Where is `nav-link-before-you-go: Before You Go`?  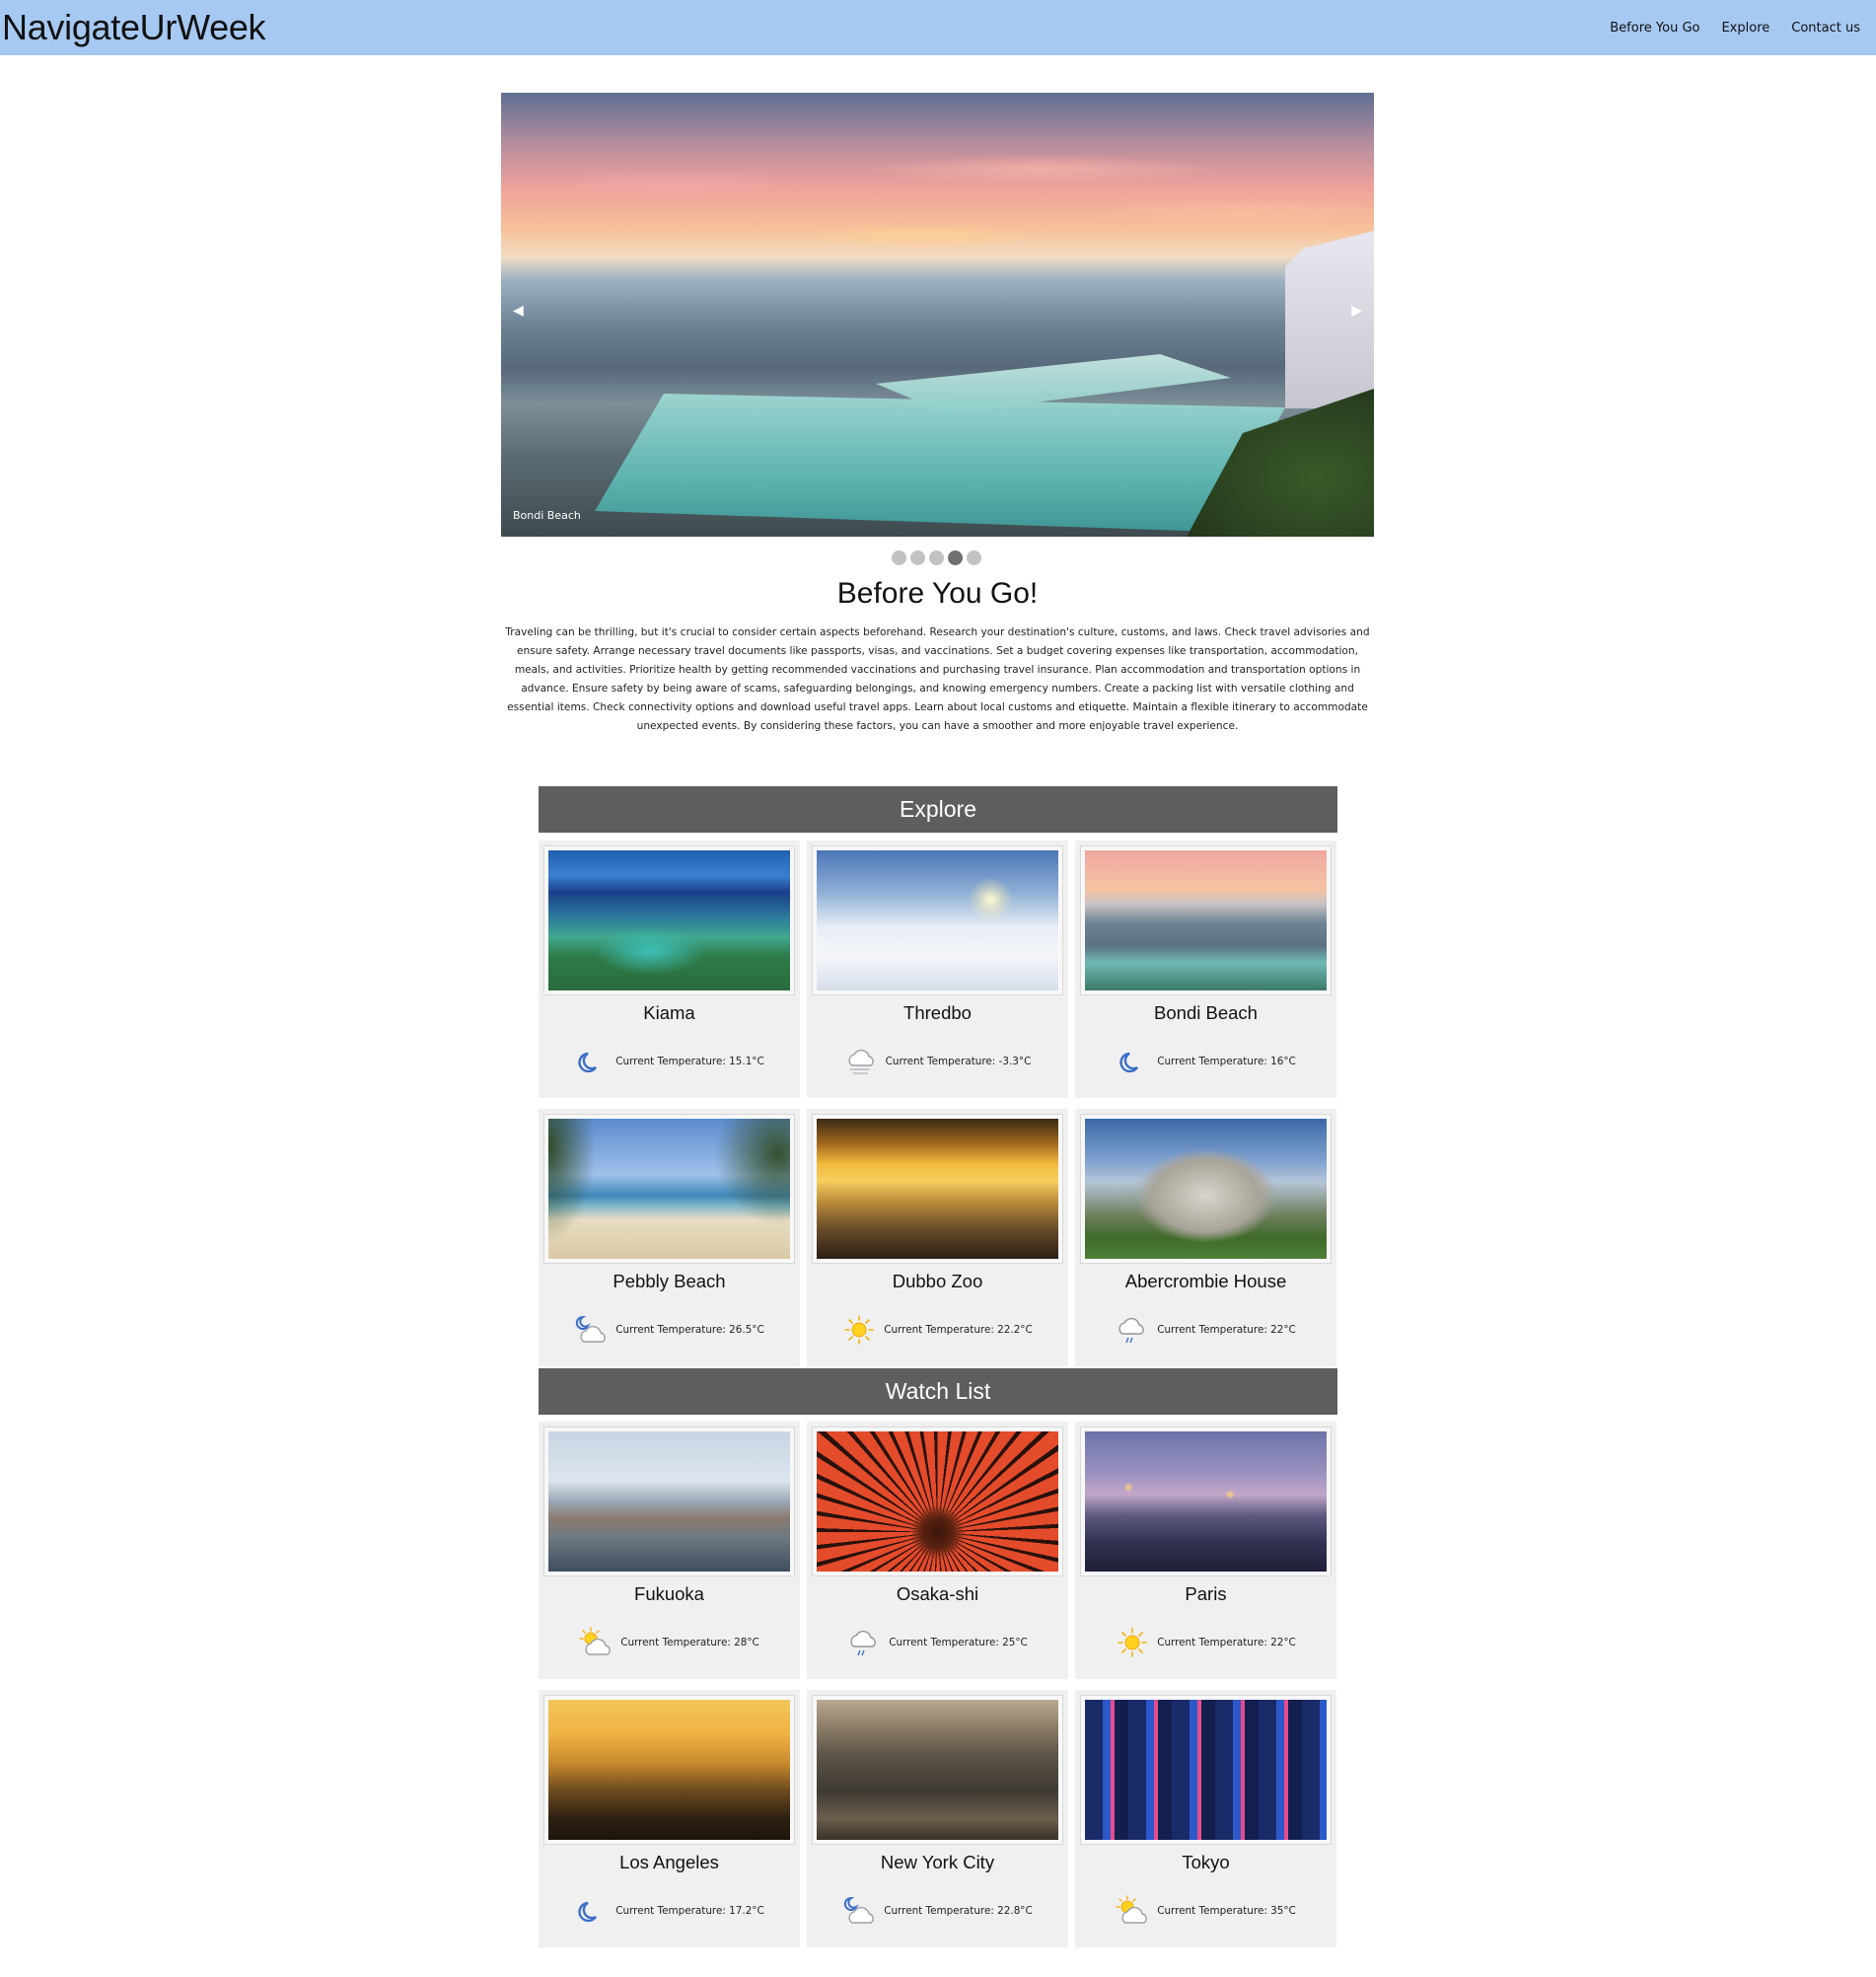
nav-link-before-you-go: Before You Go is located at coordinates (1654, 28).